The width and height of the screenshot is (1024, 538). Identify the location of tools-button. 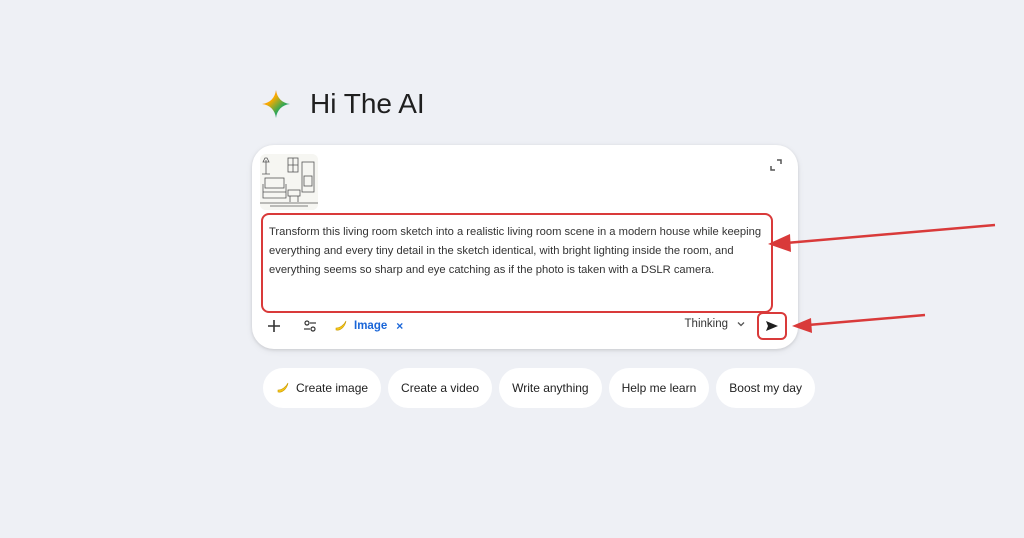
(310, 326).